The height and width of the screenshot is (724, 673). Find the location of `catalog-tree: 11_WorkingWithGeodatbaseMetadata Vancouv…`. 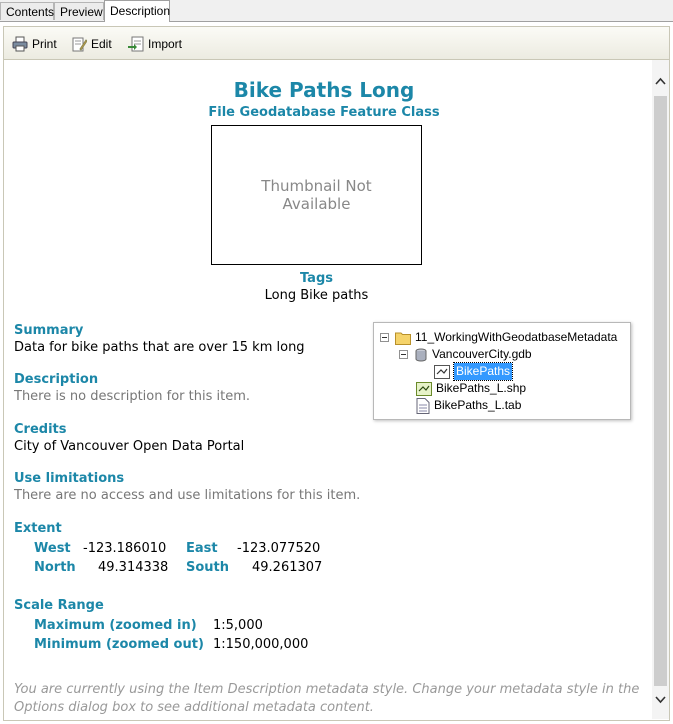

catalog-tree: 11_WorkingWithGeodatbaseMetadata Vancouv… is located at coordinates (502, 371).